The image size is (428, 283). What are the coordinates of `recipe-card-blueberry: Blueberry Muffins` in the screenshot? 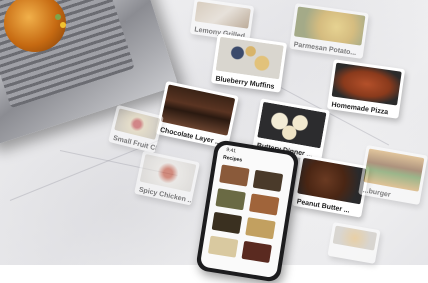 It's located at (249, 63).